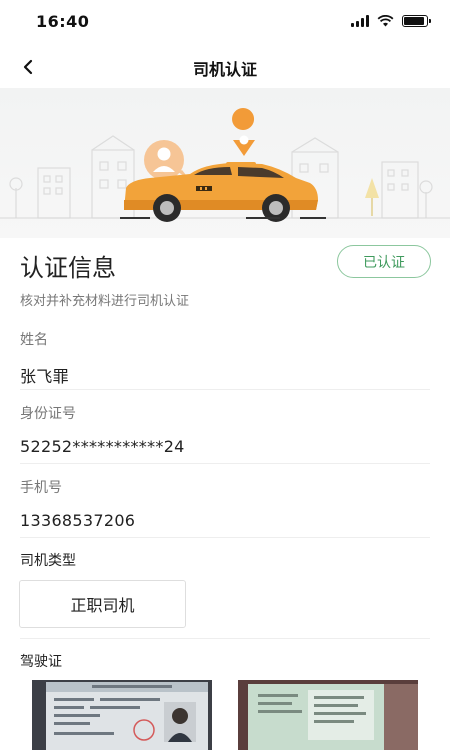  What do you see at coordinates (44, 376) in the screenshot?
I see `name-value: 张飞罪` at bounding box center [44, 376].